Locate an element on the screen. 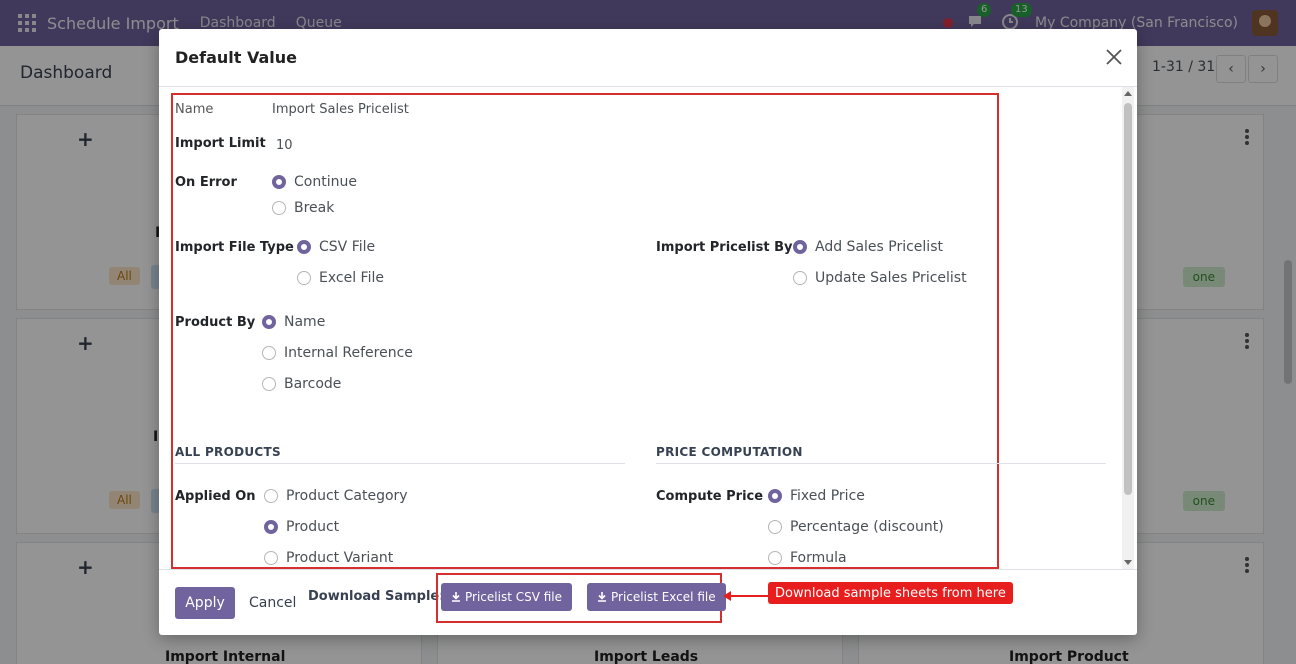 This screenshot has width=1296, height=664. radio-label: Break is located at coordinates (314, 208).